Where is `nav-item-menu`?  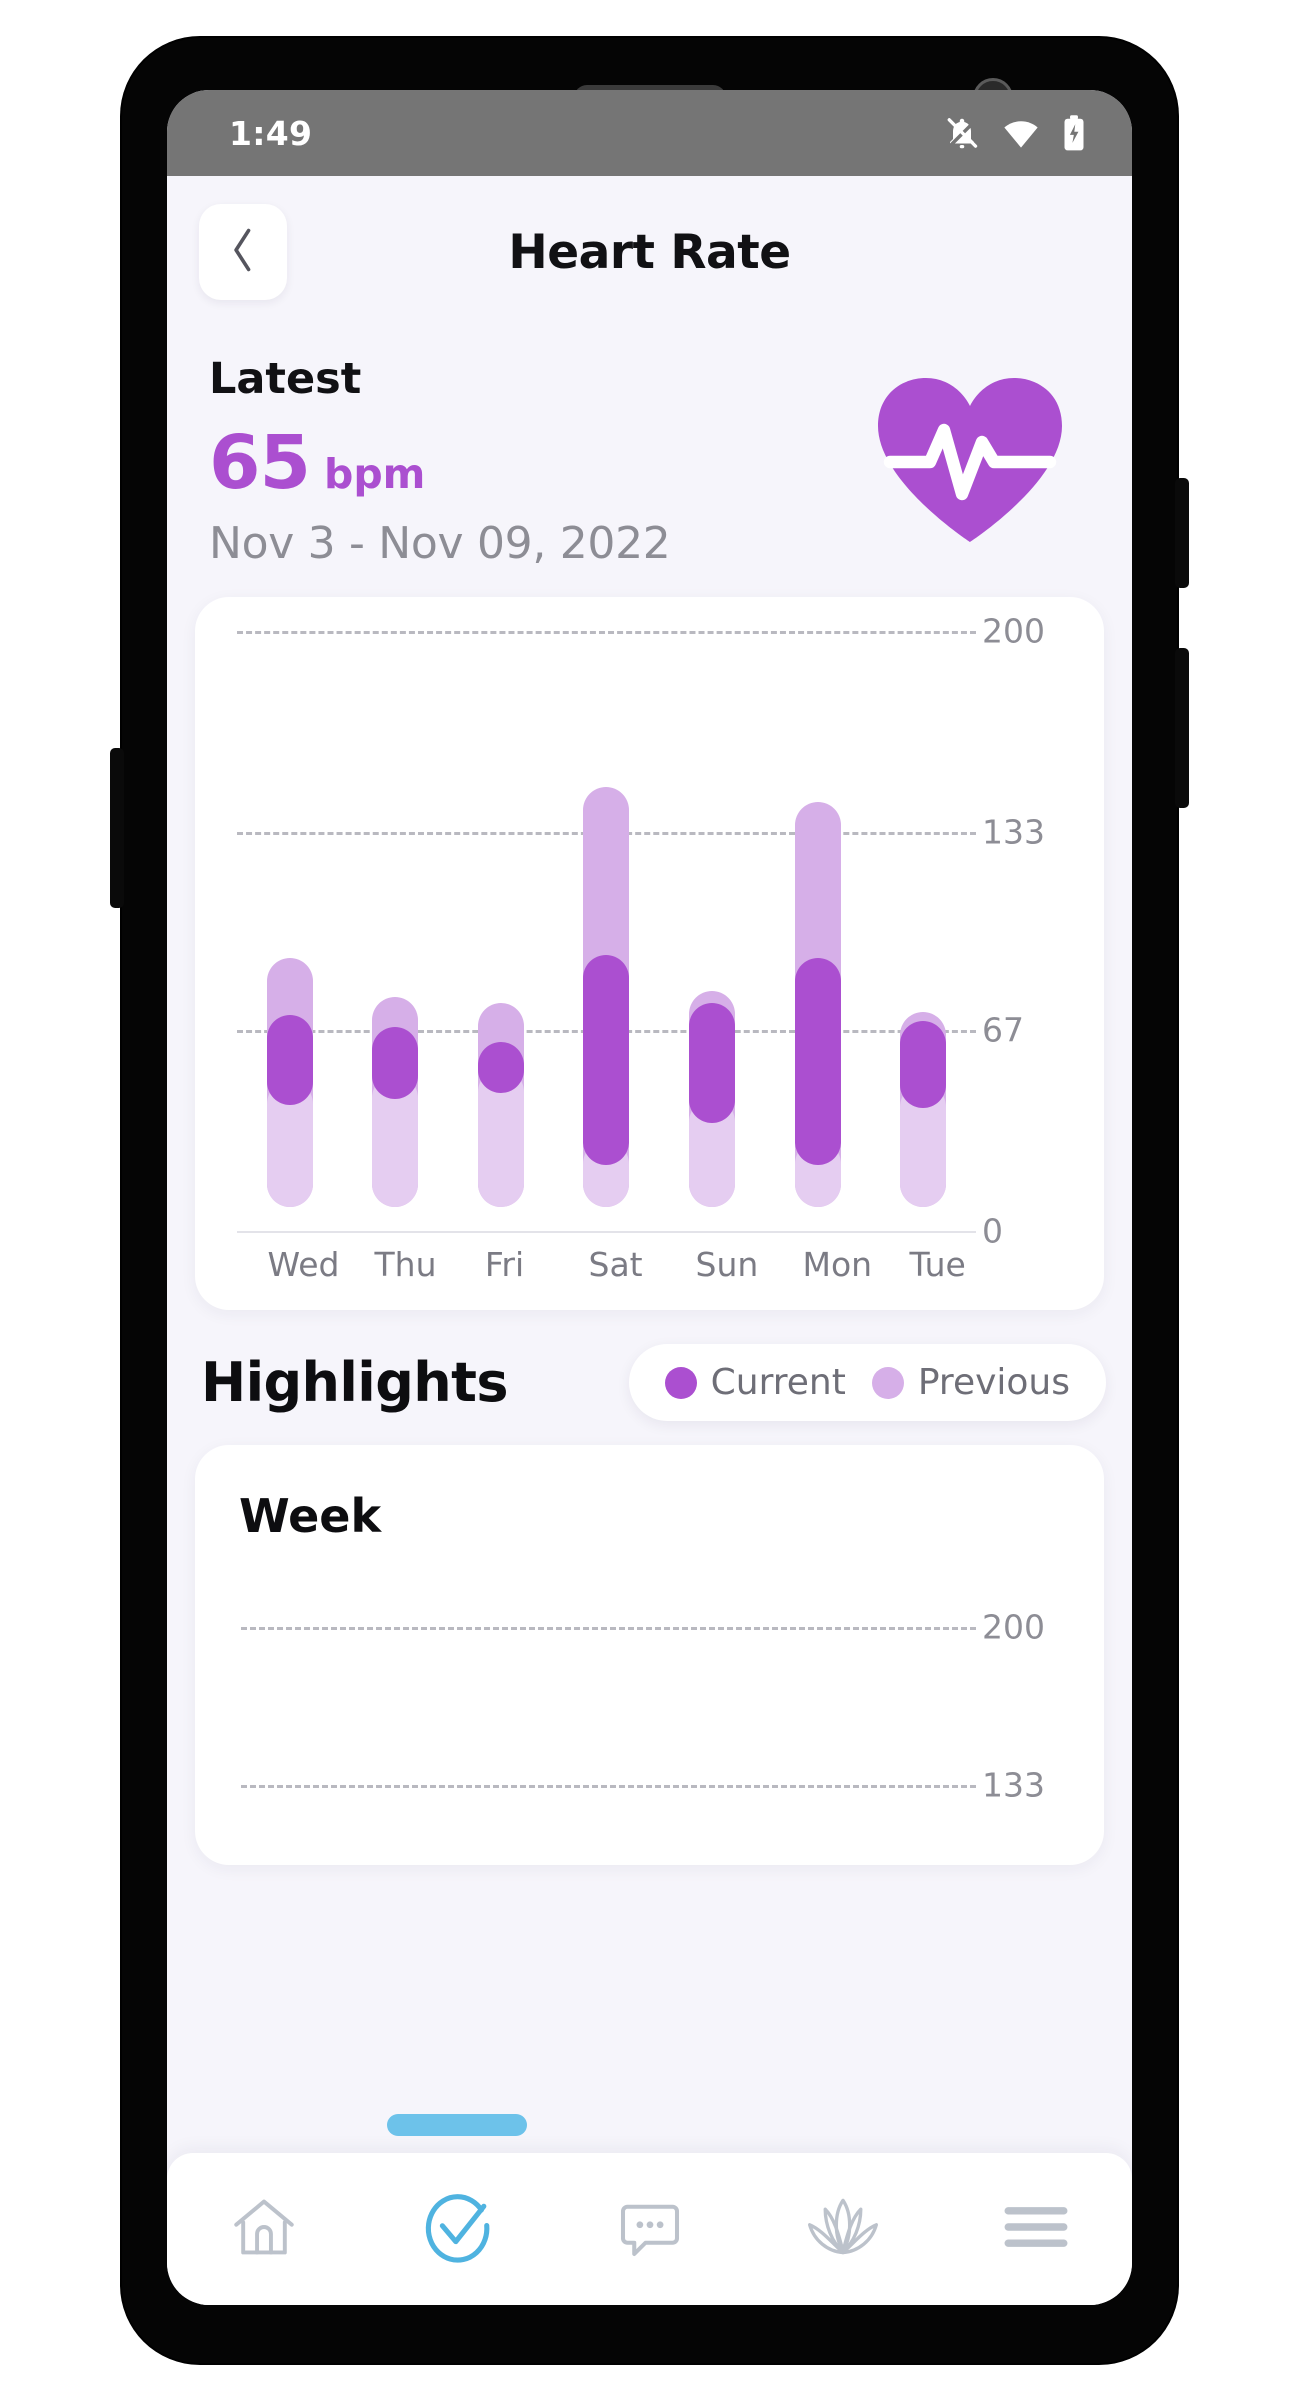
nav-item-menu is located at coordinates (1036, 2229).